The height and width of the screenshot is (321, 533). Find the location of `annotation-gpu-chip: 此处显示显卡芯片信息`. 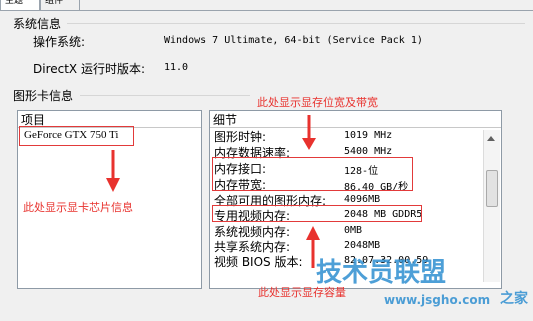

annotation-gpu-chip: 此处显示显卡芯片信息 is located at coordinates (78, 207).